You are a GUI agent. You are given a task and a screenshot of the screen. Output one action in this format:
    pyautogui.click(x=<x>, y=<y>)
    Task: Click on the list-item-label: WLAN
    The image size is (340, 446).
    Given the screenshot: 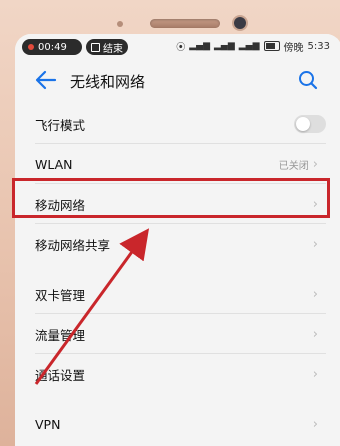 What is the action you would take?
    pyautogui.click(x=54, y=164)
    